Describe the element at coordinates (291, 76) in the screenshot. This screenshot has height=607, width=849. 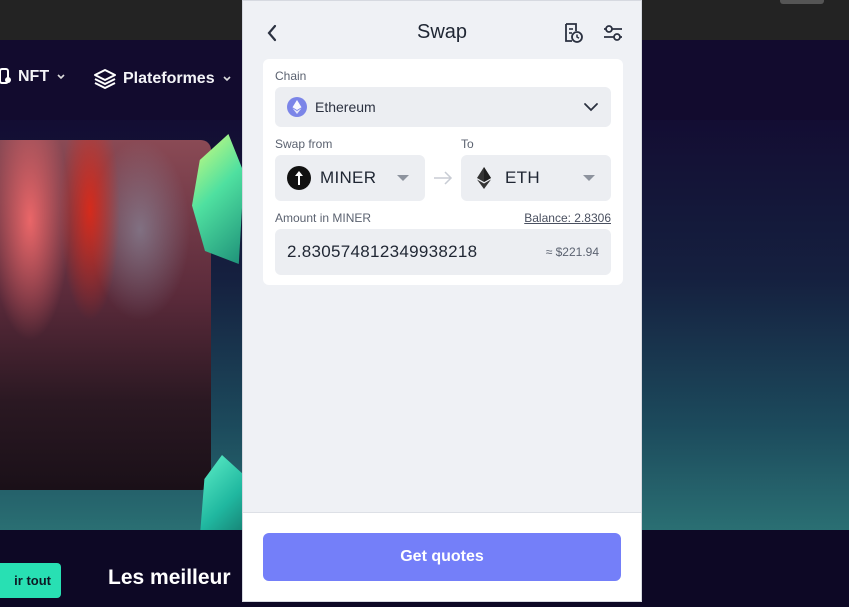
I see `chain-label: Chain` at that location.